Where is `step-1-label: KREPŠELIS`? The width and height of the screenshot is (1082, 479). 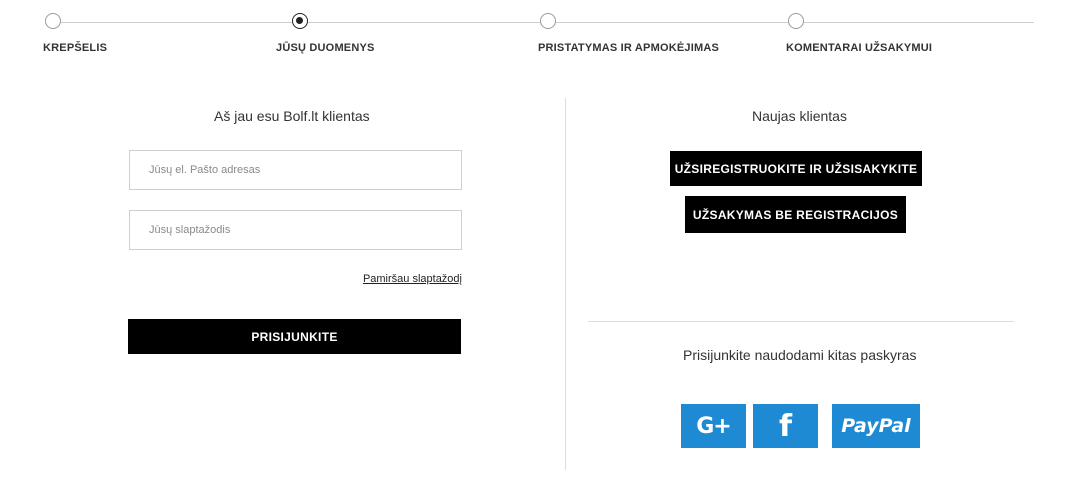 step-1-label: KREPŠELIS is located at coordinates (75, 48).